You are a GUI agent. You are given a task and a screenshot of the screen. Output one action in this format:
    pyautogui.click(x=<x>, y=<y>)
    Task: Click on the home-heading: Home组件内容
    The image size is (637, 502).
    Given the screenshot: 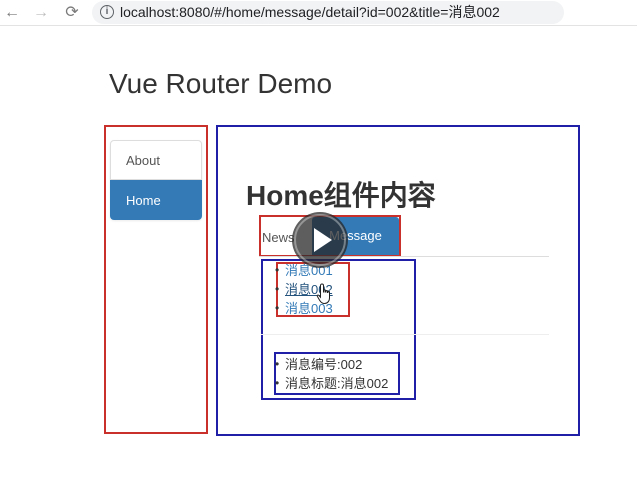 What is the action you would take?
    pyautogui.click(x=341, y=195)
    